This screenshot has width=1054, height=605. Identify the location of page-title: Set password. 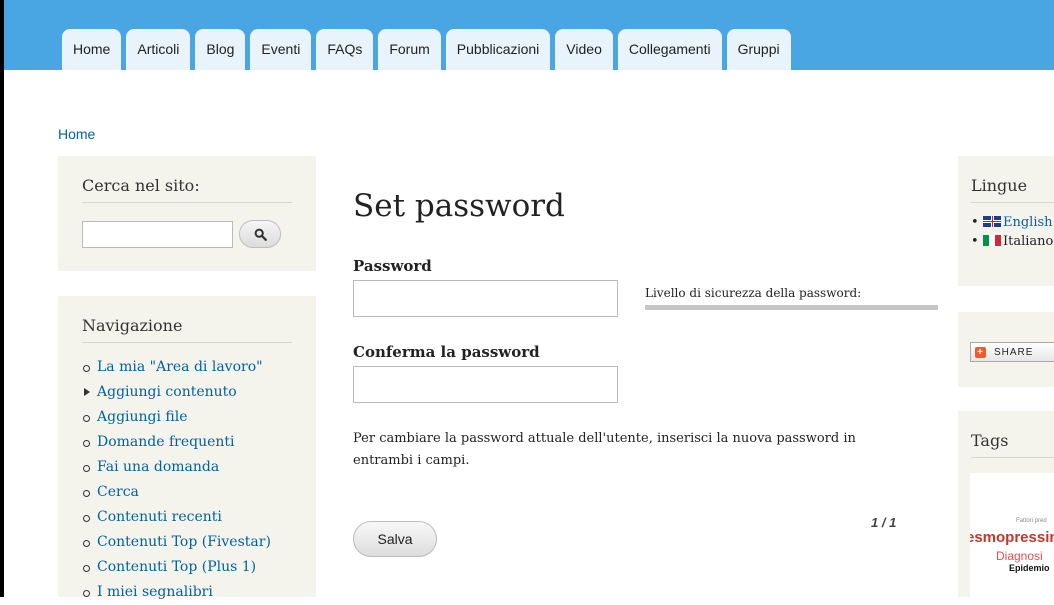
(459, 206).